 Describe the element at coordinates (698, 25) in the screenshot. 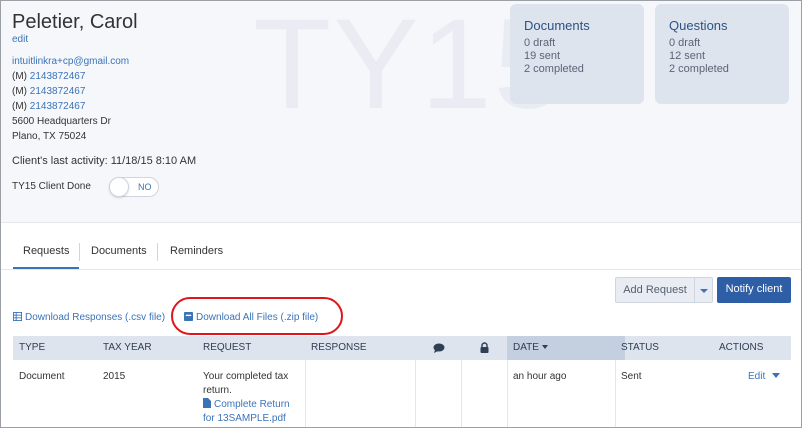

I see `questions-card-title: Questions` at that location.